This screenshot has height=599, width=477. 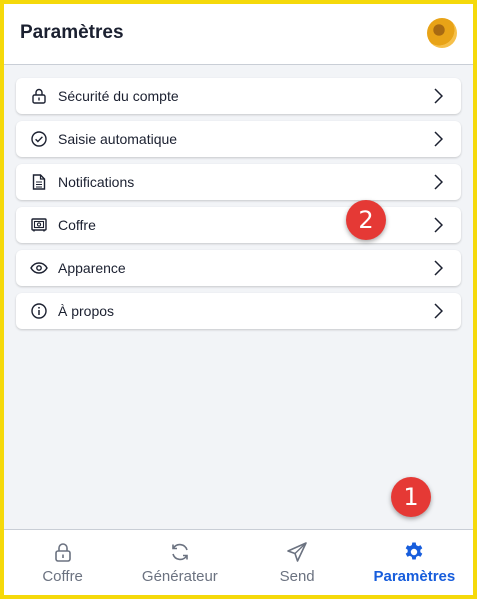 What do you see at coordinates (238, 311) in the screenshot?
I see `menu-item-about: À propos` at bounding box center [238, 311].